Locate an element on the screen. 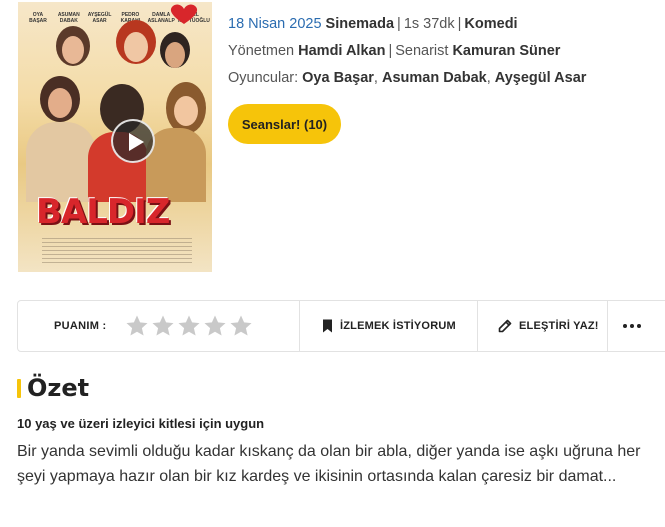 This screenshot has width=665, height=527. review-label: ELEŞTİRİ YAZ! is located at coordinates (559, 326).